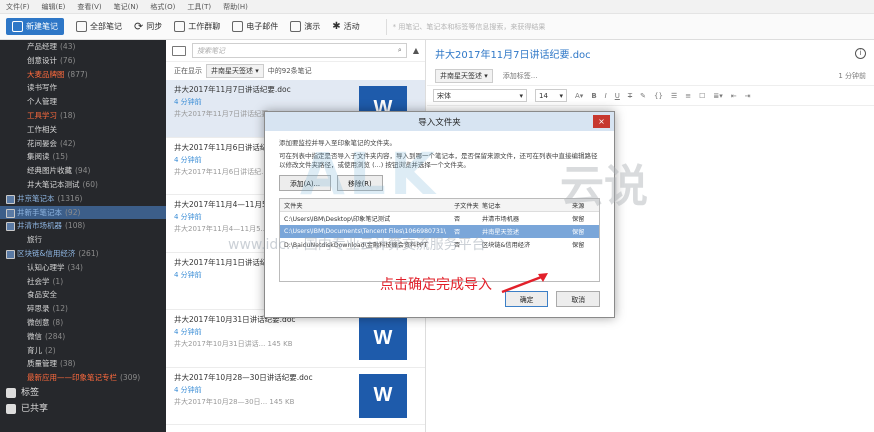 Image resolution: width=874 pixels, height=432 pixels. What do you see at coordinates (83, 47) in the screenshot?
I see `sidebar-notebook-item: 产品经理 (43)` at bounding box center [83, 47].